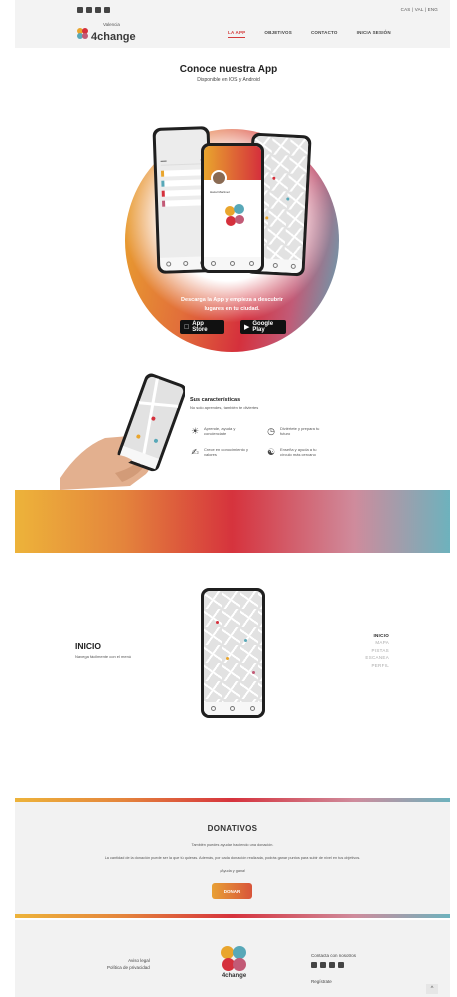 The width and height of the screenshot is (457, 997). I want to click on scroll-to-top-button: ^, so click(432, 989).